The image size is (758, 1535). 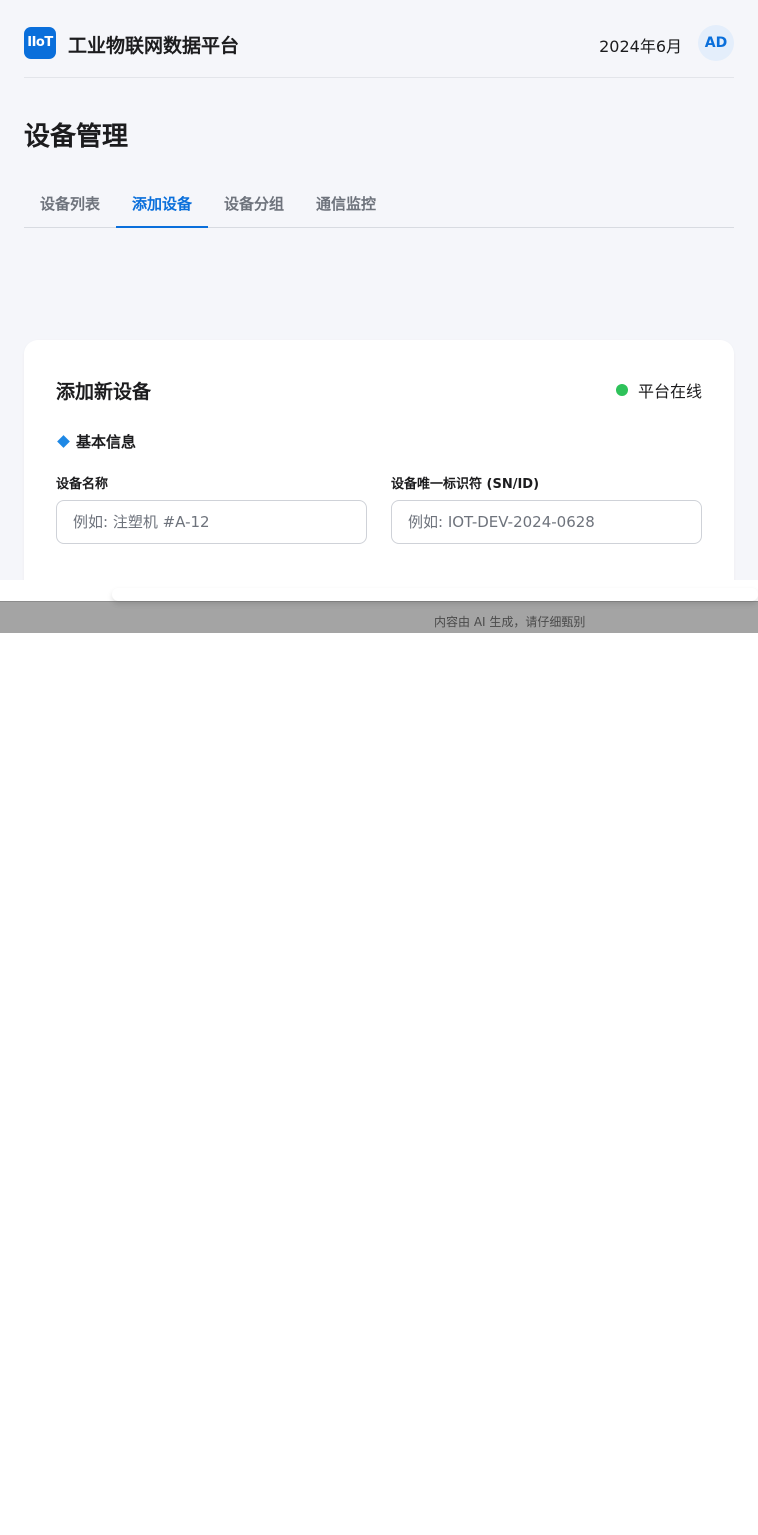 I want to click on tab-add-device: 添加设备, so click(x=162, y=206).